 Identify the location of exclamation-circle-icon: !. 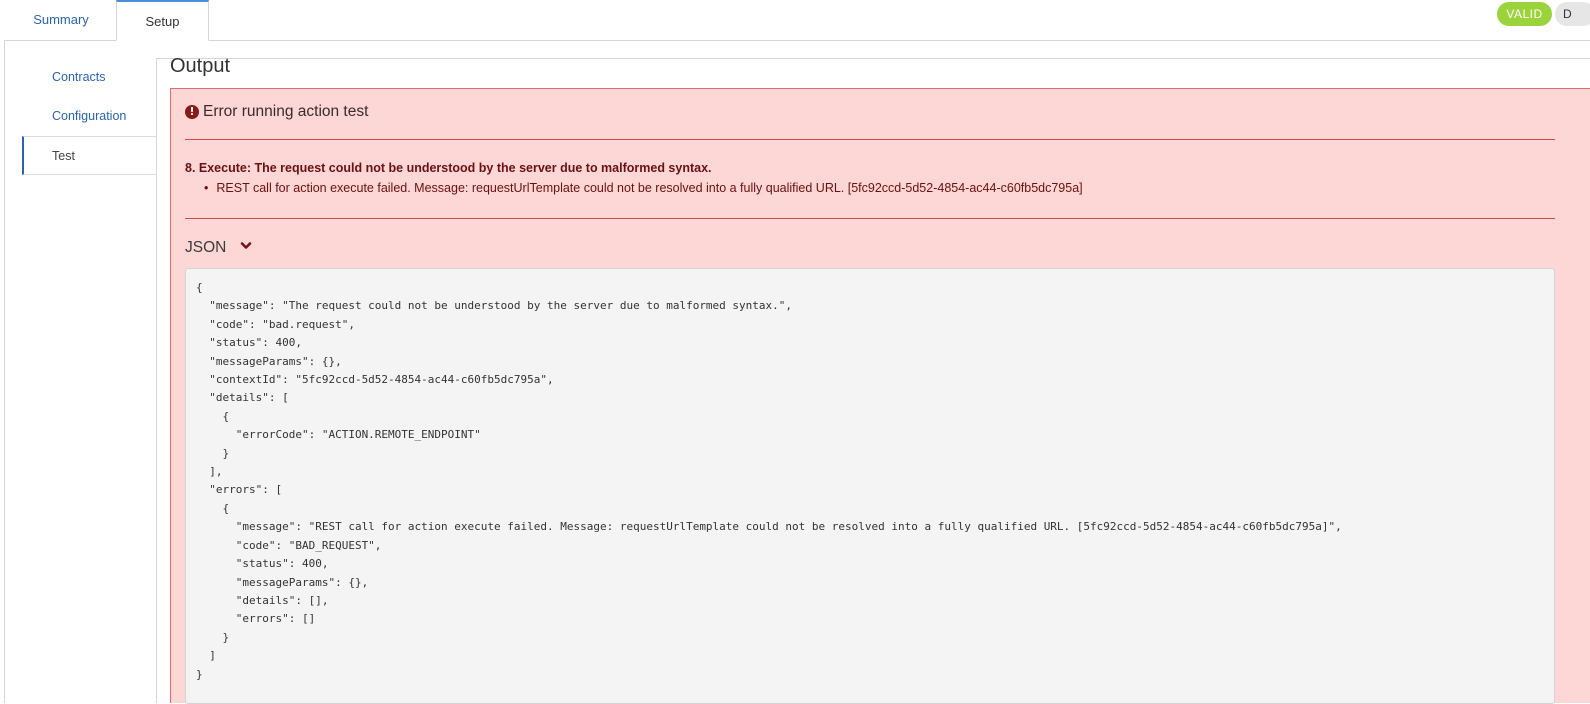
(192, 112).